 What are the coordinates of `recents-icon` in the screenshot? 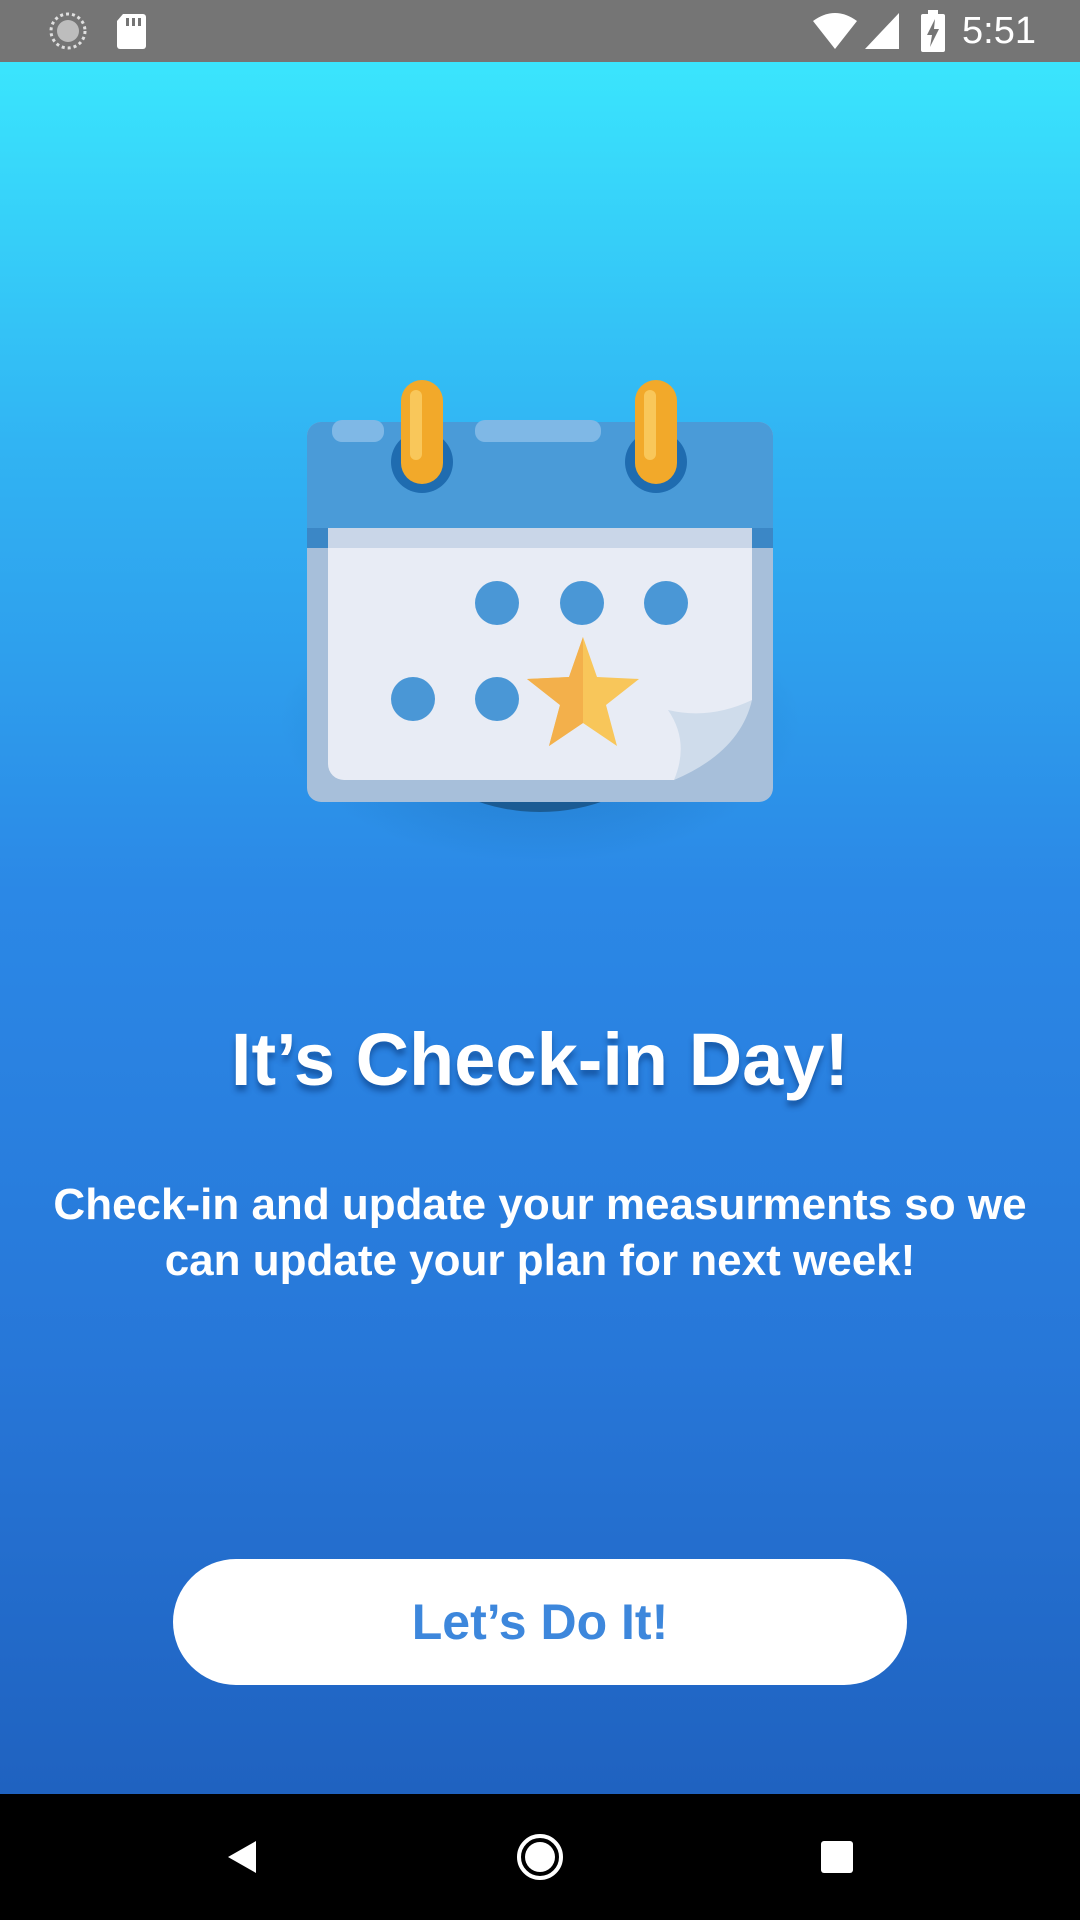 It's located at (837, 1857).